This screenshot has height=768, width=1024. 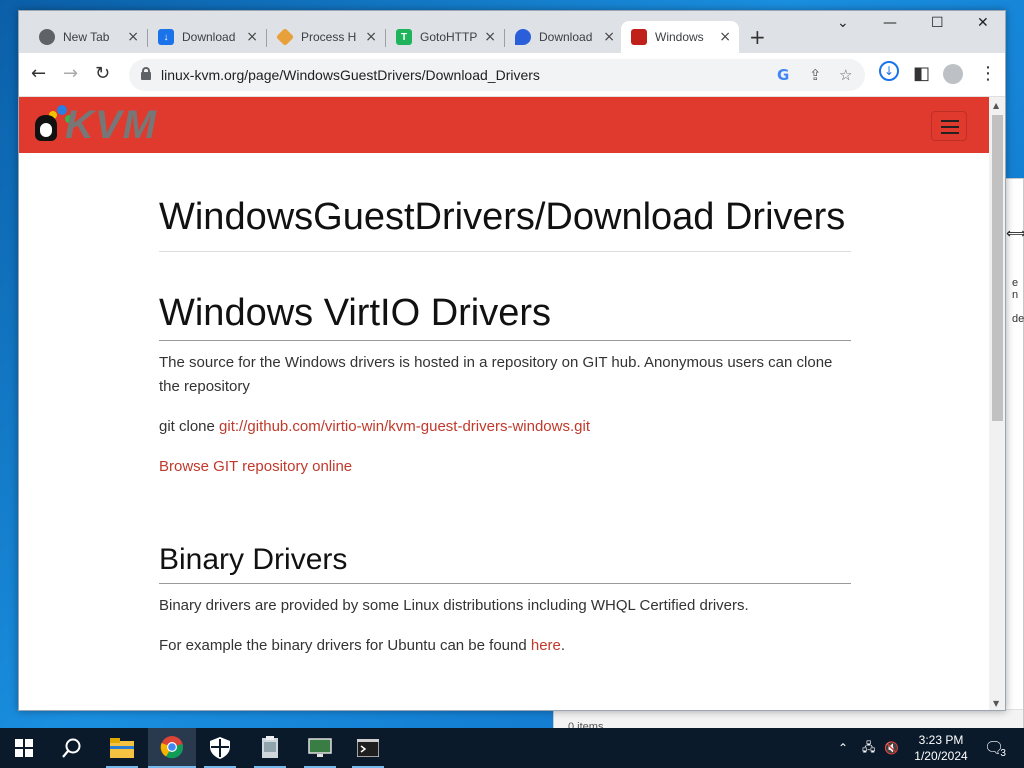 I want to click on background-window-text-2: de, so click(x=1018, y=319).